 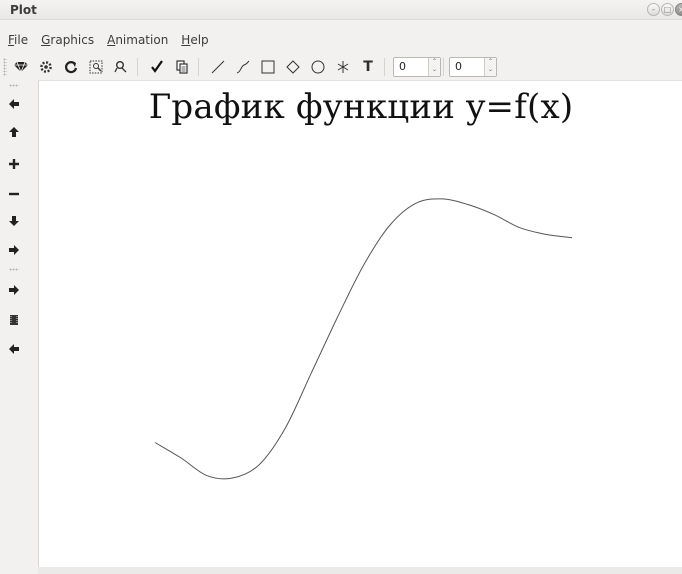 What do you see at coordinates (157, 67) in the screenshot?
I see `checkmark-icon` at bounding box center [157, 67].